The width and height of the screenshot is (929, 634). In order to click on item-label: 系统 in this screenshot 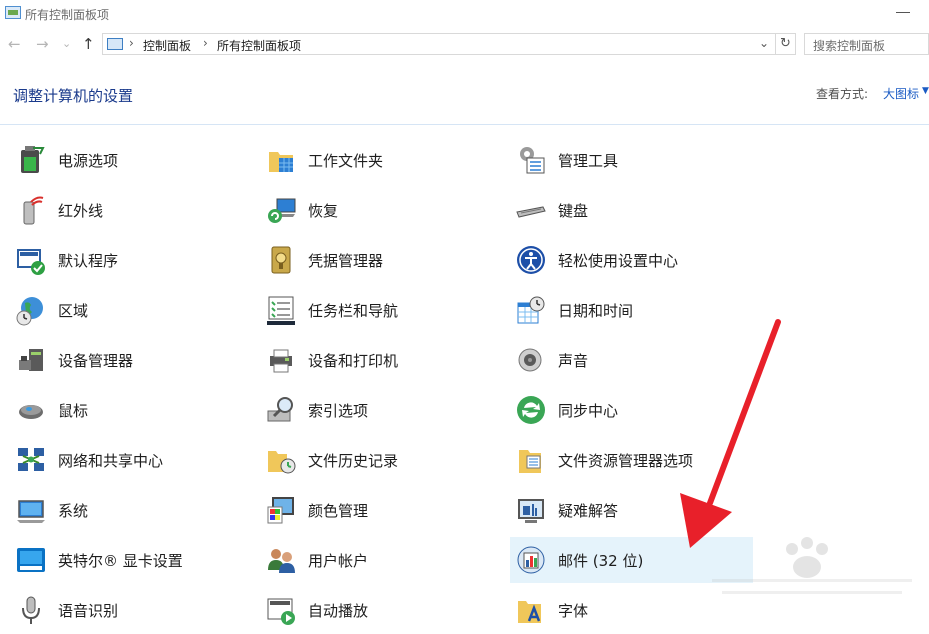, I will do `click(73, 511)`.